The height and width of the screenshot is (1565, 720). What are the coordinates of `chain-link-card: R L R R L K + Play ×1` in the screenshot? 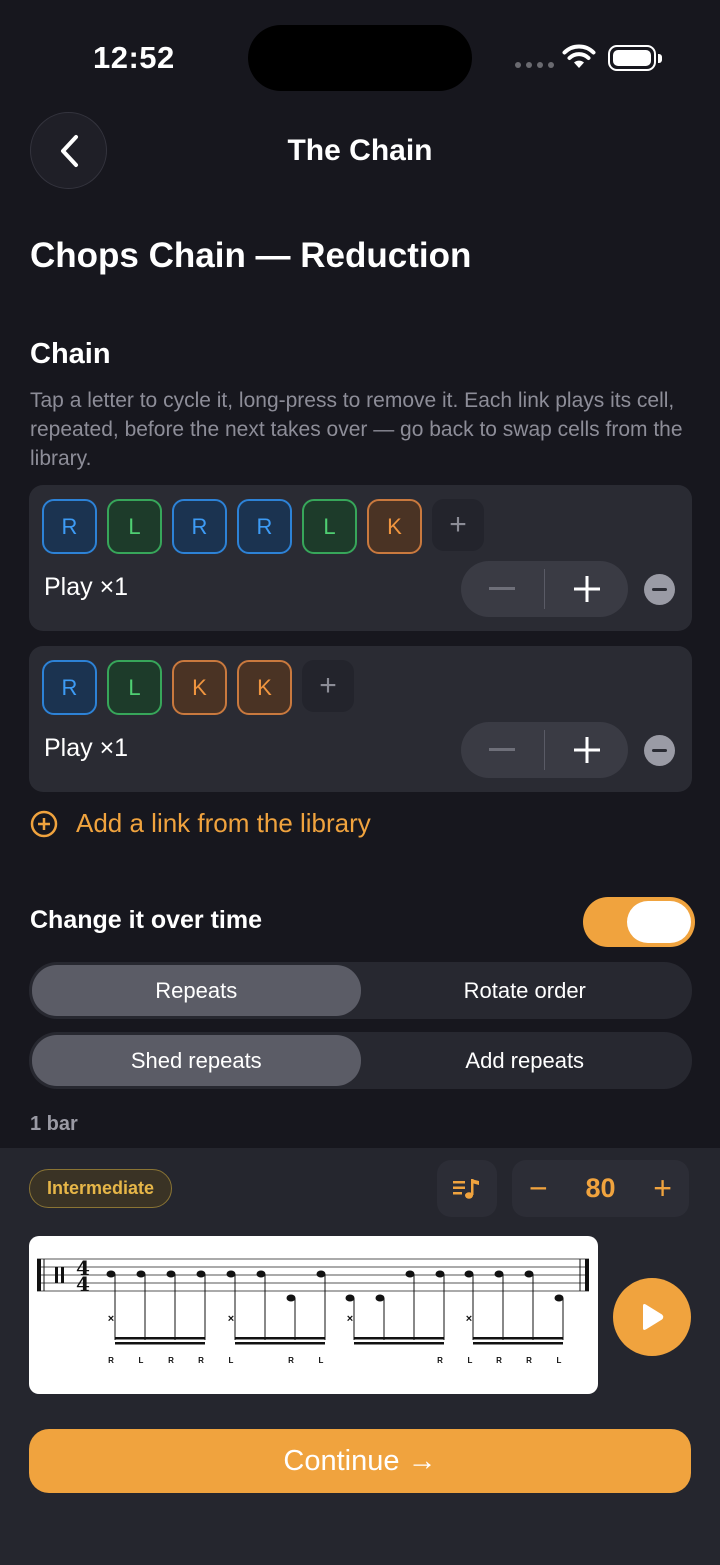 It's located at (360, 558).